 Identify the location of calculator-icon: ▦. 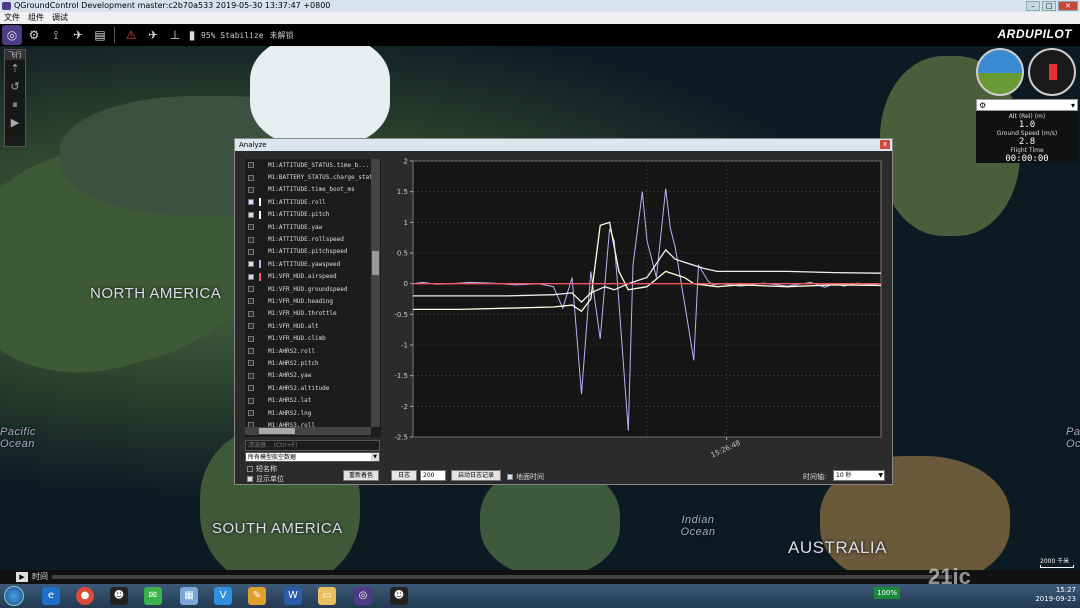
(189, 596).